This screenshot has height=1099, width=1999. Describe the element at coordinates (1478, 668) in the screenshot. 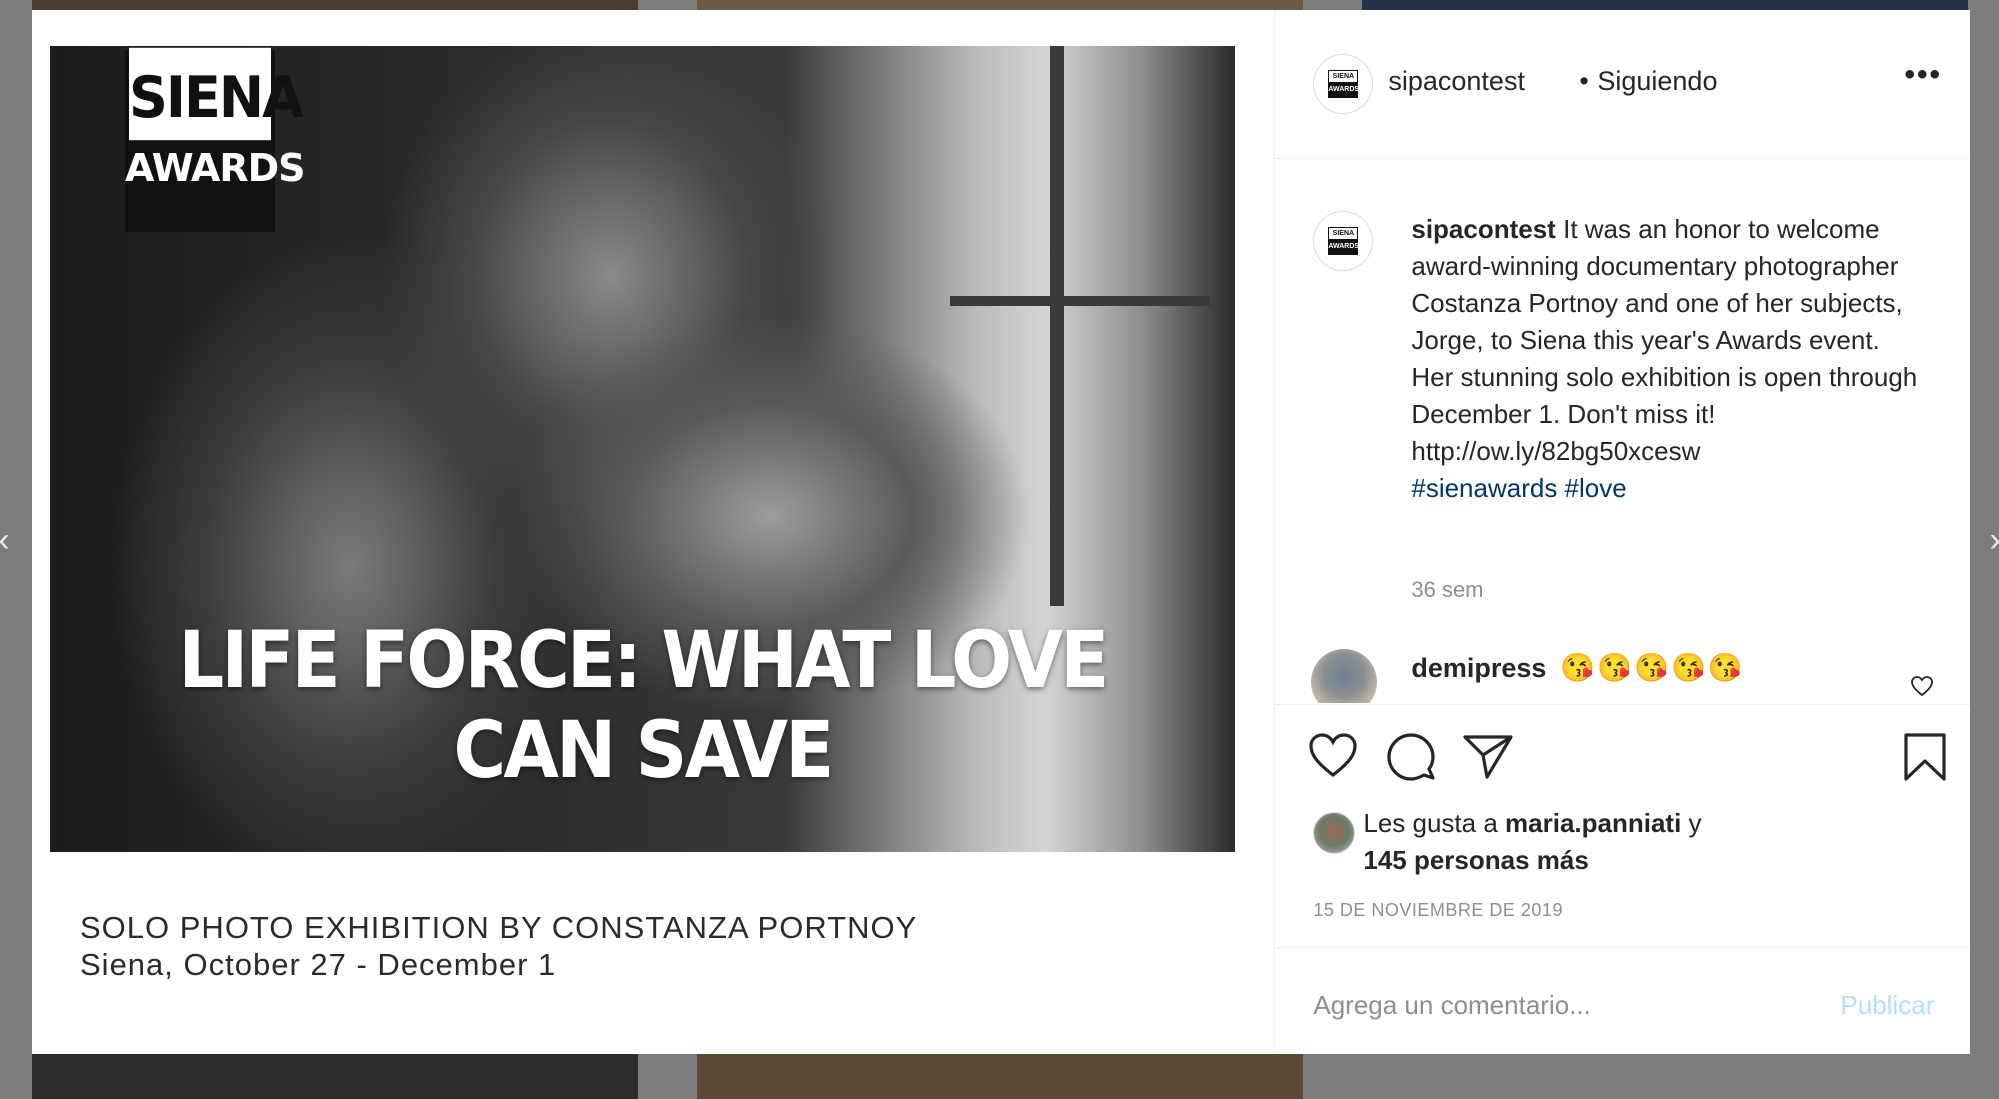

I see `comment-username: demipress` at that location.